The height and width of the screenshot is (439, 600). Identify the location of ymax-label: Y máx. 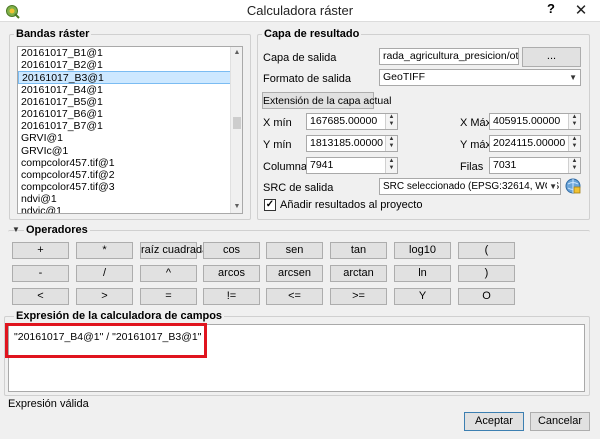
(475, 145).